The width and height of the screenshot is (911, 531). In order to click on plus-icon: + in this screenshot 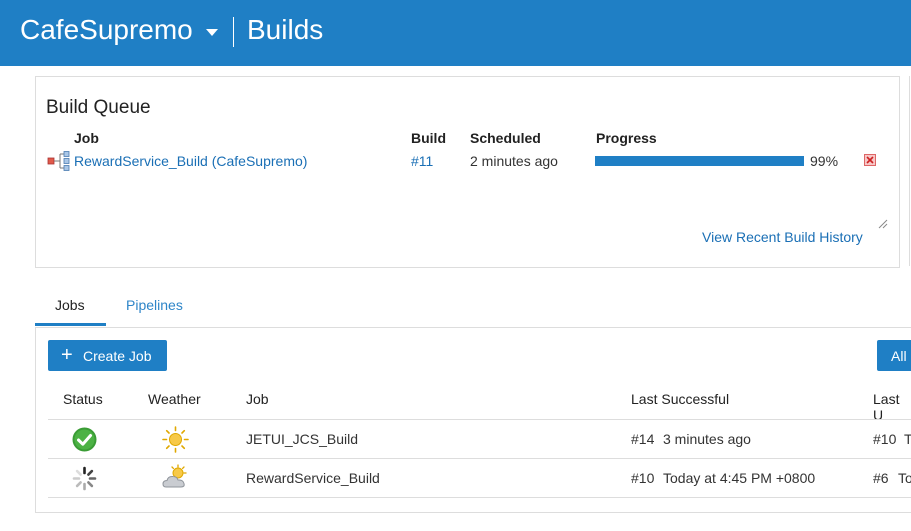, I will do `click(67, 355)`.